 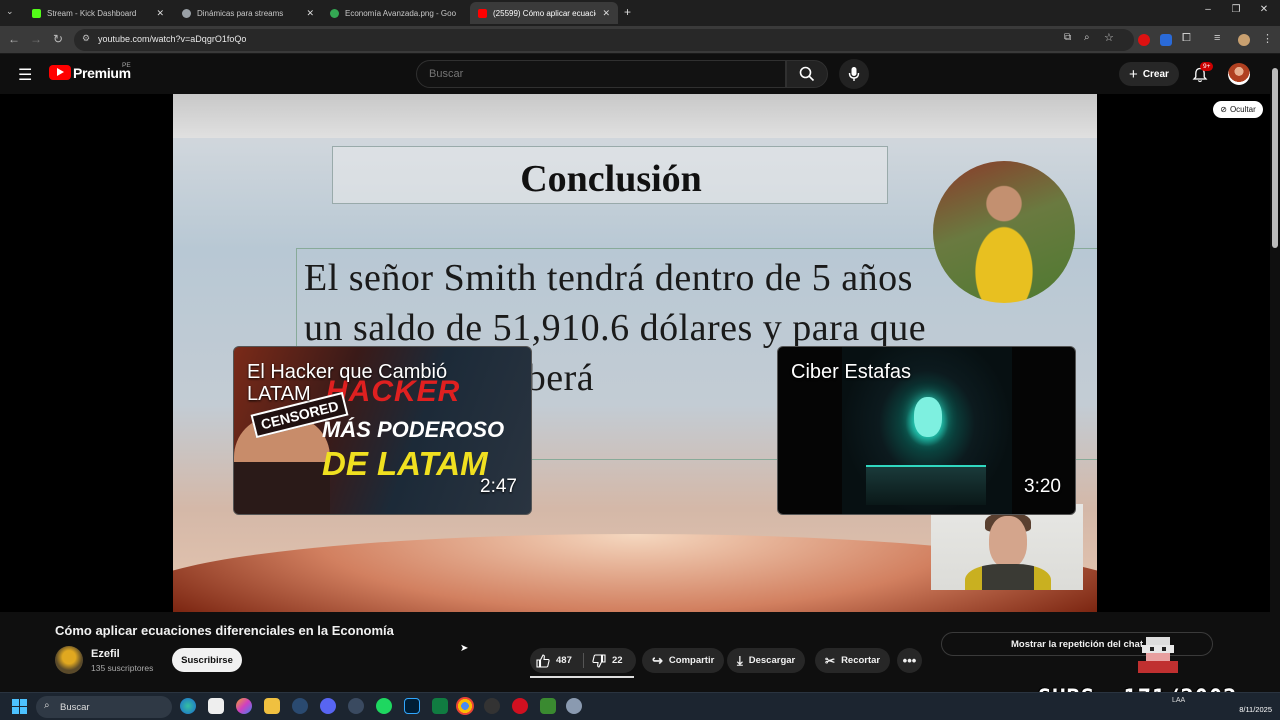 What do you see at coordinates (854, 74) in the screenshot?
I see `voice-search-button` at bounding box center [854, 74].